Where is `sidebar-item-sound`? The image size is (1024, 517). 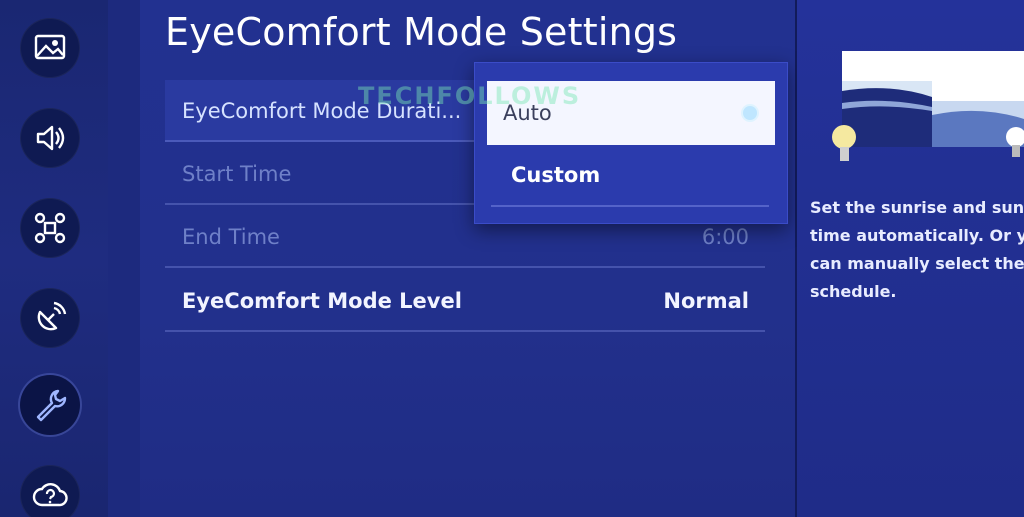 sidebar-item-sound is located at coordinates (50, 138).